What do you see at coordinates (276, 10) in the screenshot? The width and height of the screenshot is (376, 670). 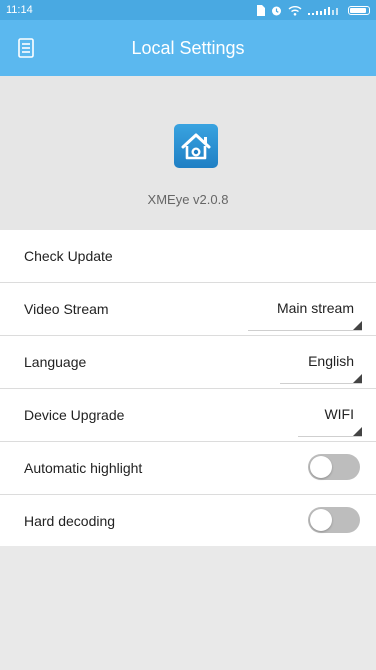 I see `alarm-icon` at bounding box center [276, 10].